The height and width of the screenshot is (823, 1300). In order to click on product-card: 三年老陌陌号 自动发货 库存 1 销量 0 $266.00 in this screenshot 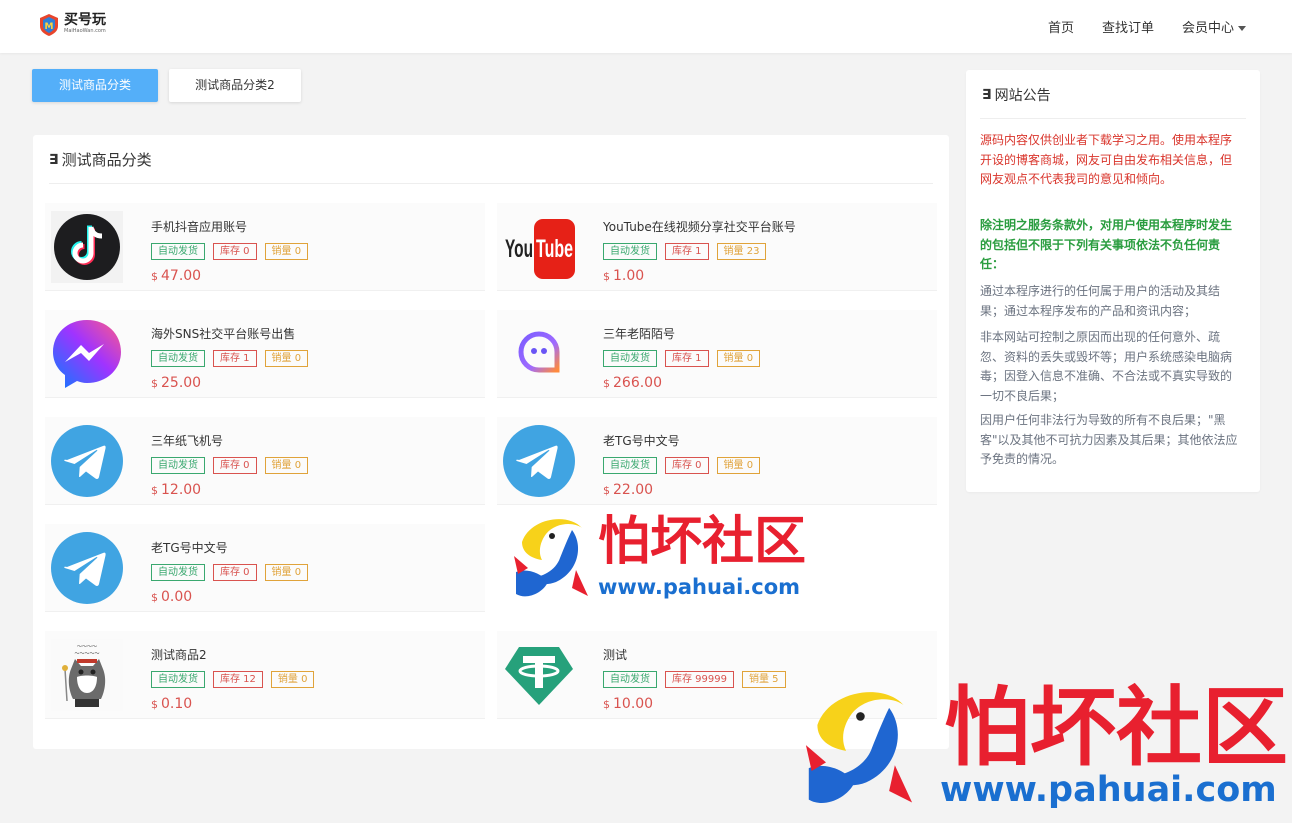, I will do `click(717, 354)`.